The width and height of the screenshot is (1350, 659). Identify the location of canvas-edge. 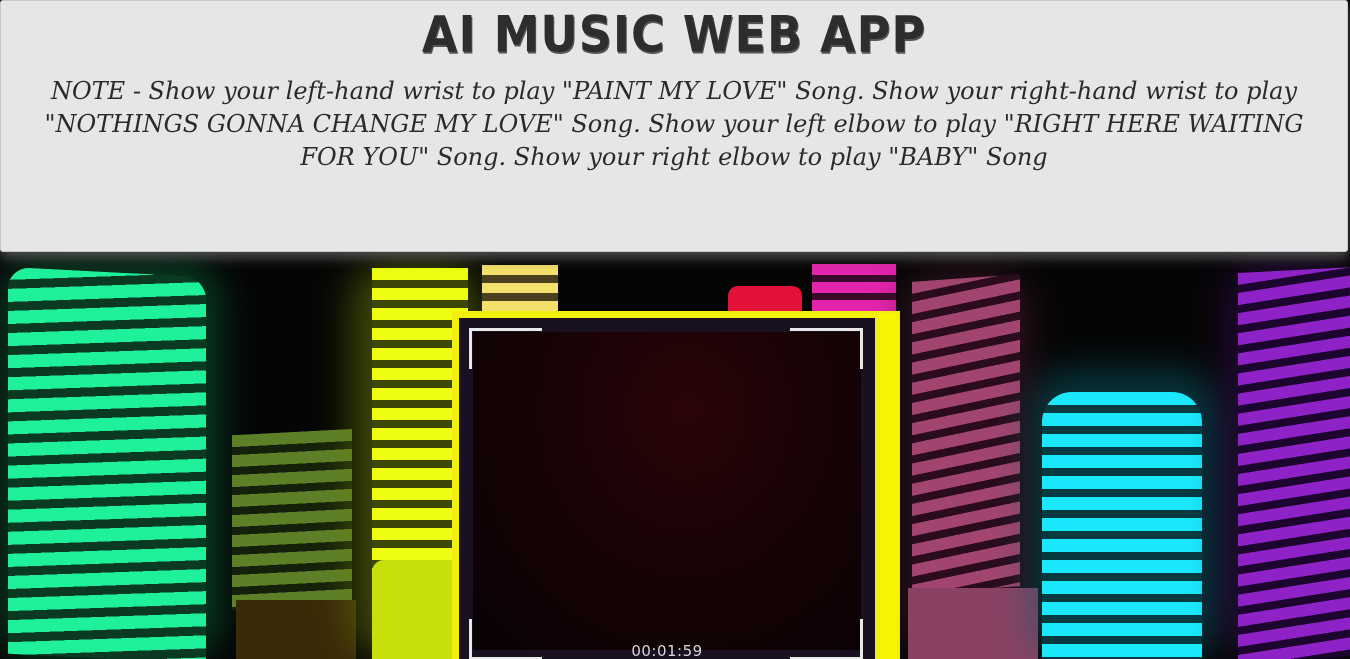
(888, 486).